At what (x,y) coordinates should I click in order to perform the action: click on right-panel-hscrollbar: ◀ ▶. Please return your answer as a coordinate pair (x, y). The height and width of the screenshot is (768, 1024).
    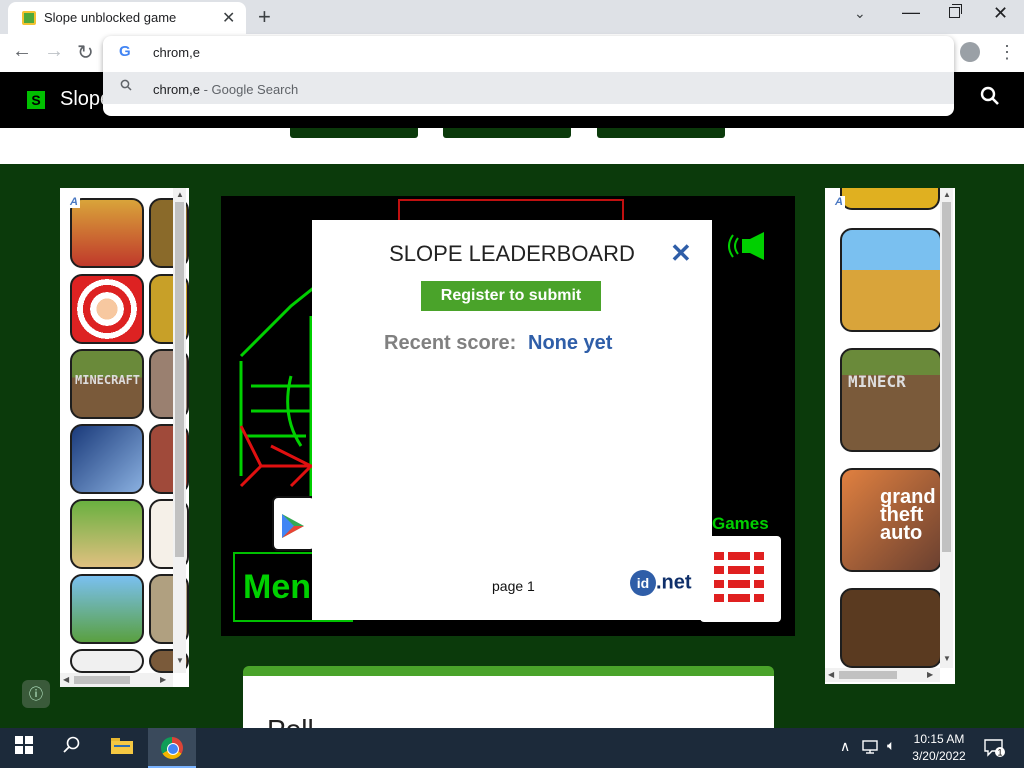
    Looking at the image, I should click on (882, 675).